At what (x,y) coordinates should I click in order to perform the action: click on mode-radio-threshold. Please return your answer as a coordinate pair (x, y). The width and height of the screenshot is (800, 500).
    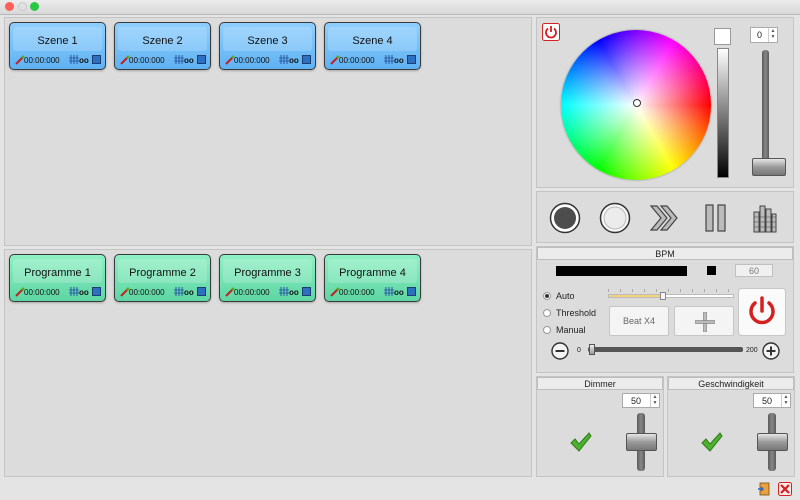
    Looking at the image, I should click on (547, 313).